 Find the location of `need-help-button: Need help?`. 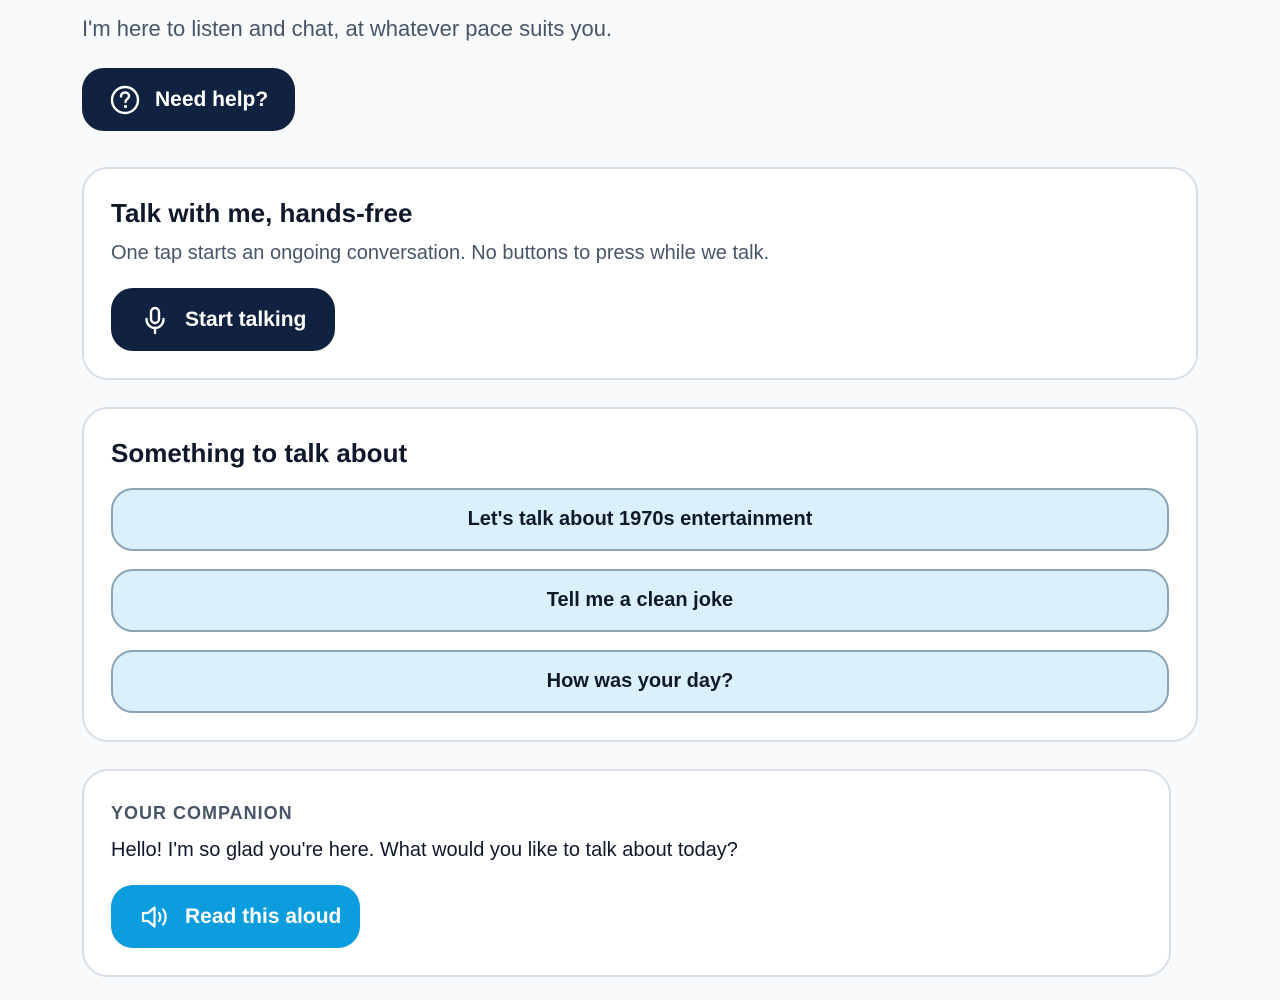

need-help-button: Need help? is located at coordinates (188, 99).